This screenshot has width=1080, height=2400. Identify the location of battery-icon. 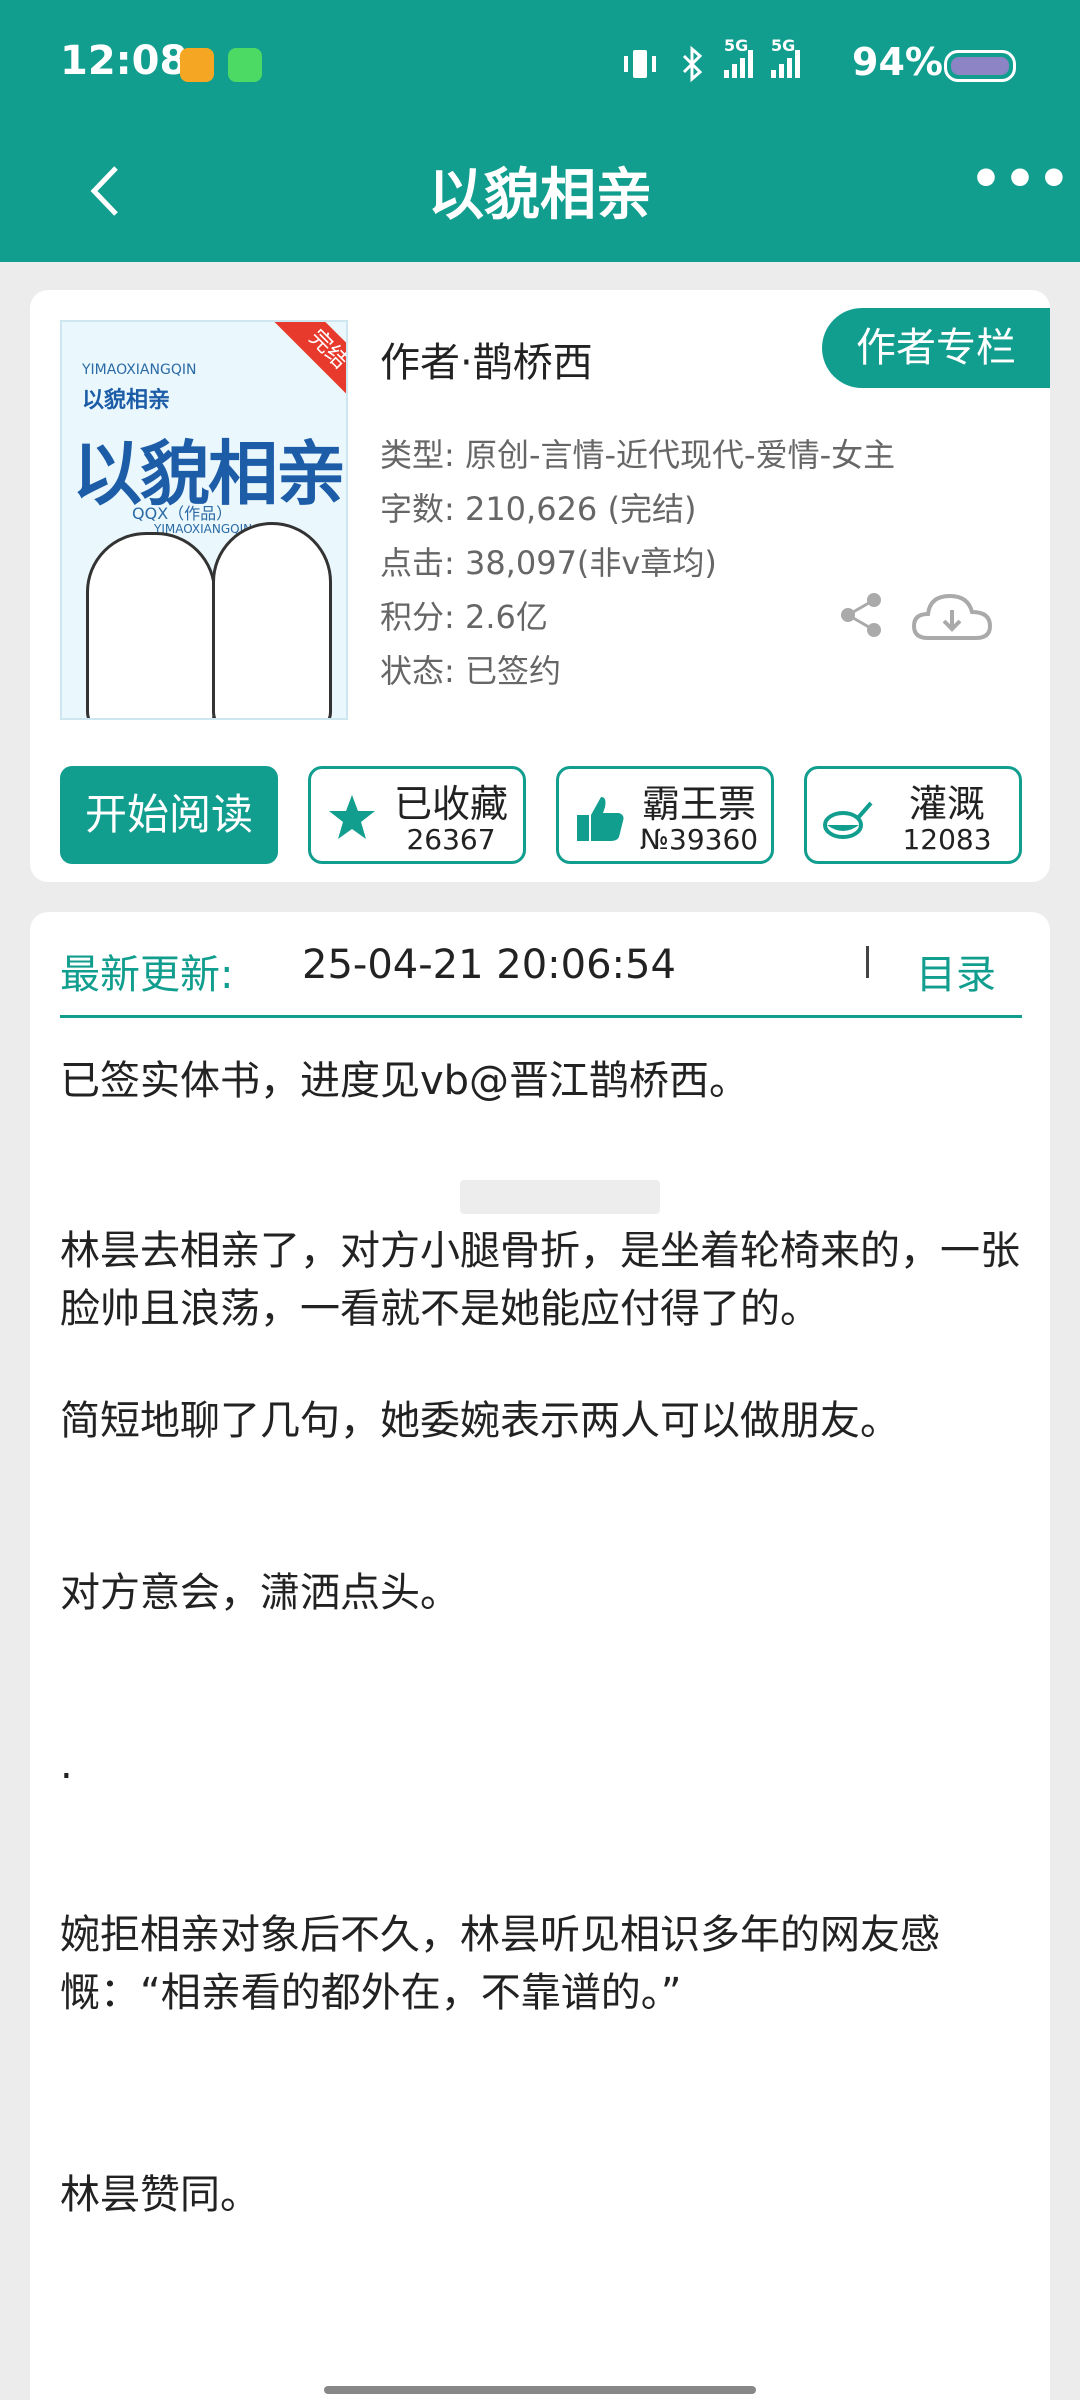
(980, 66).